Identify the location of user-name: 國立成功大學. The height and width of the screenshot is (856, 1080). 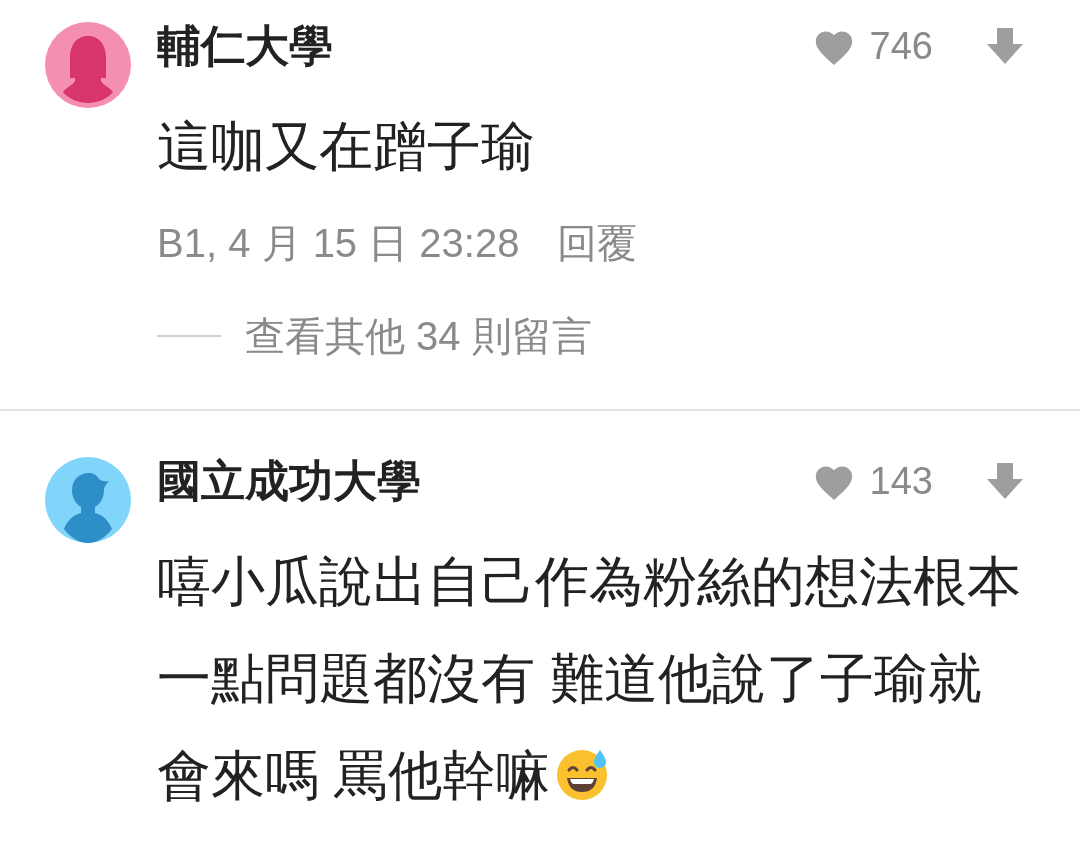
(289, 481).